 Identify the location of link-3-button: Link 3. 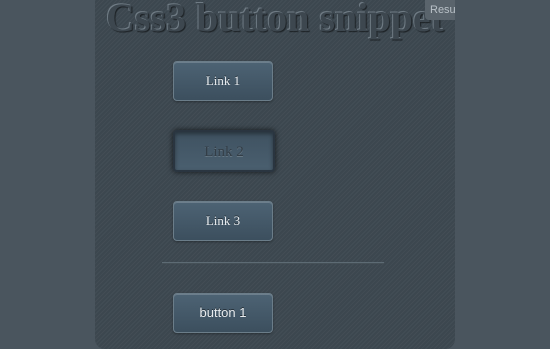
(223, 221).